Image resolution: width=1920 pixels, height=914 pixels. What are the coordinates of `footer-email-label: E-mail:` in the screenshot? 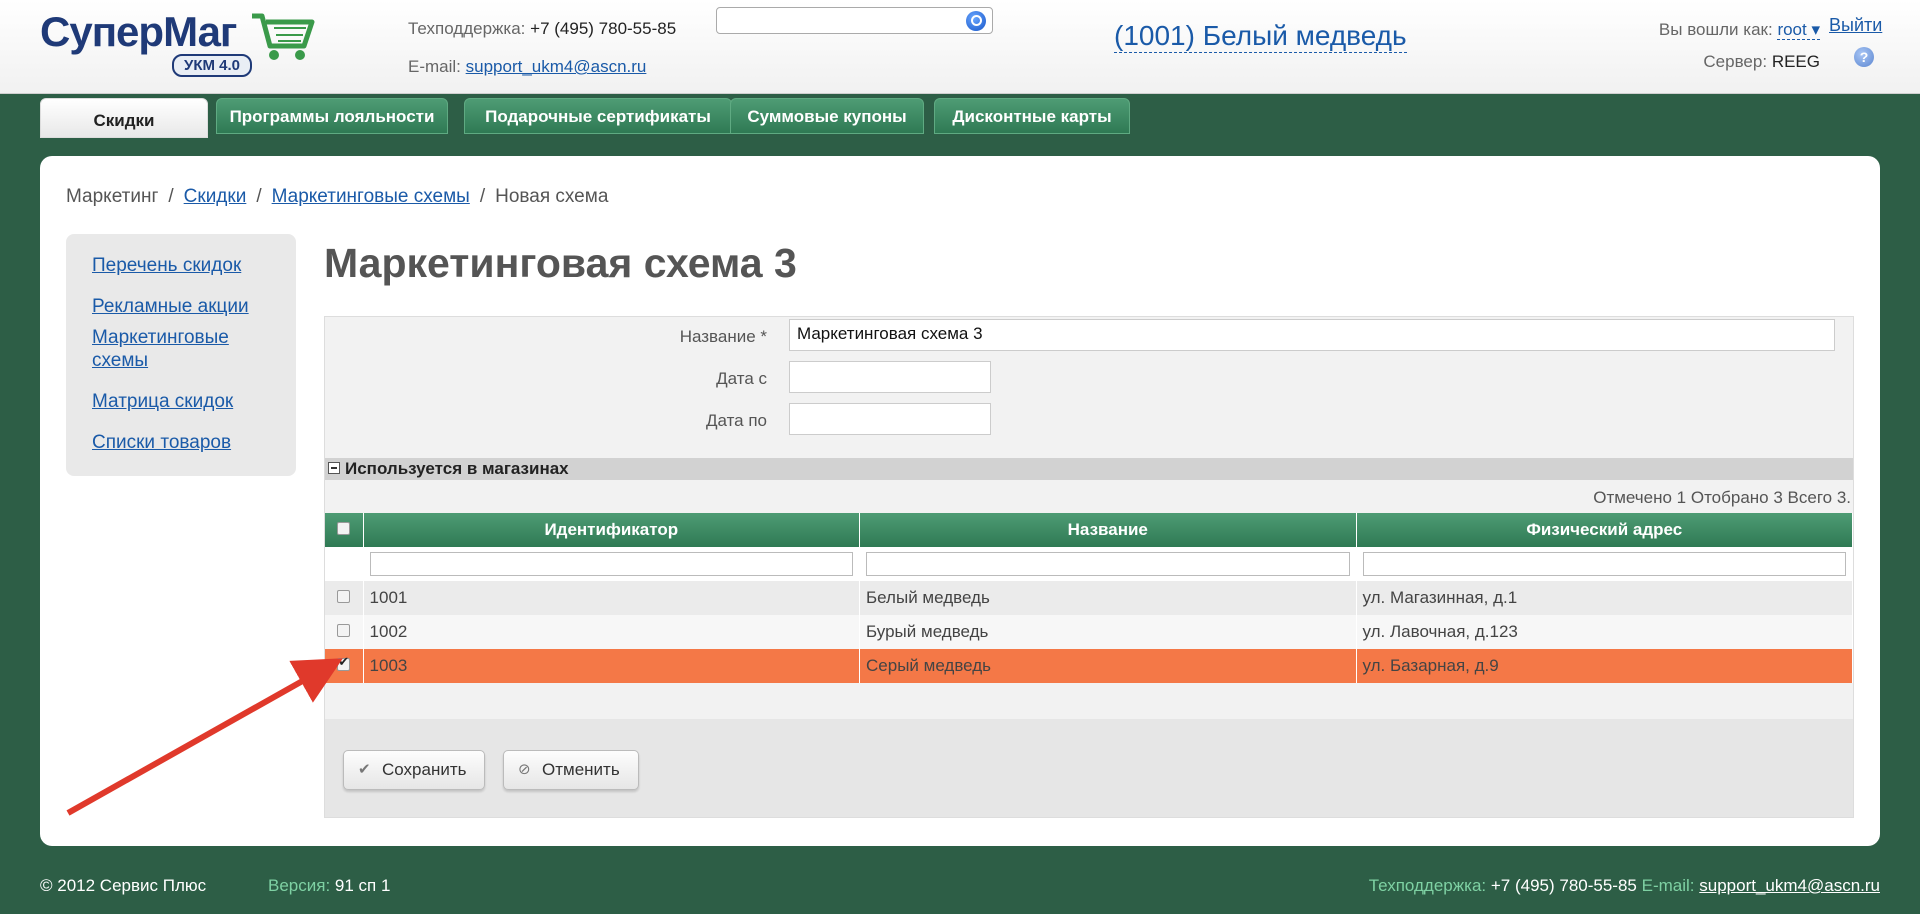 It's located at (1668, 885).